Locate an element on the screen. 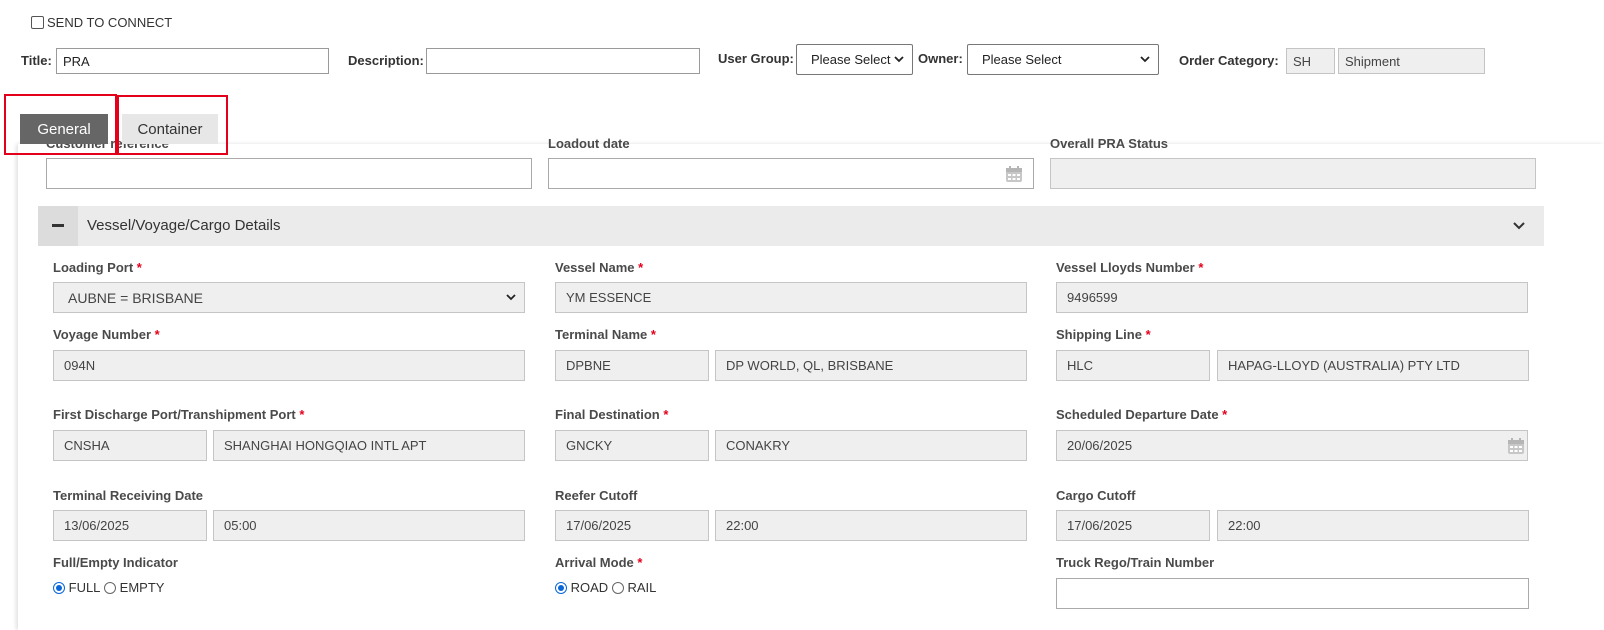 The image size is (1604, 630). owner-label: Owner: is located at coordinates (940, 58).